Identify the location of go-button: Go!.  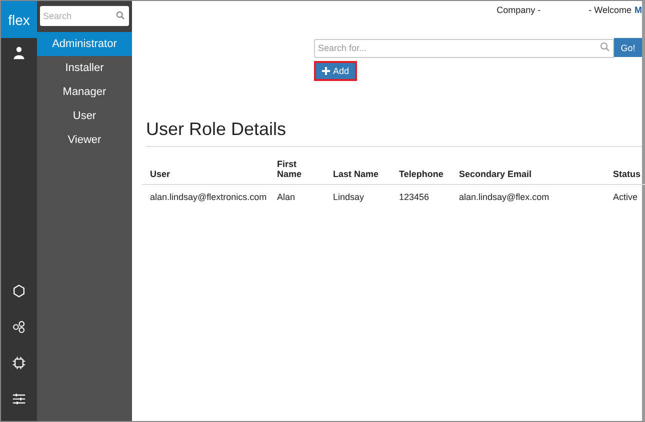
(628, 47).